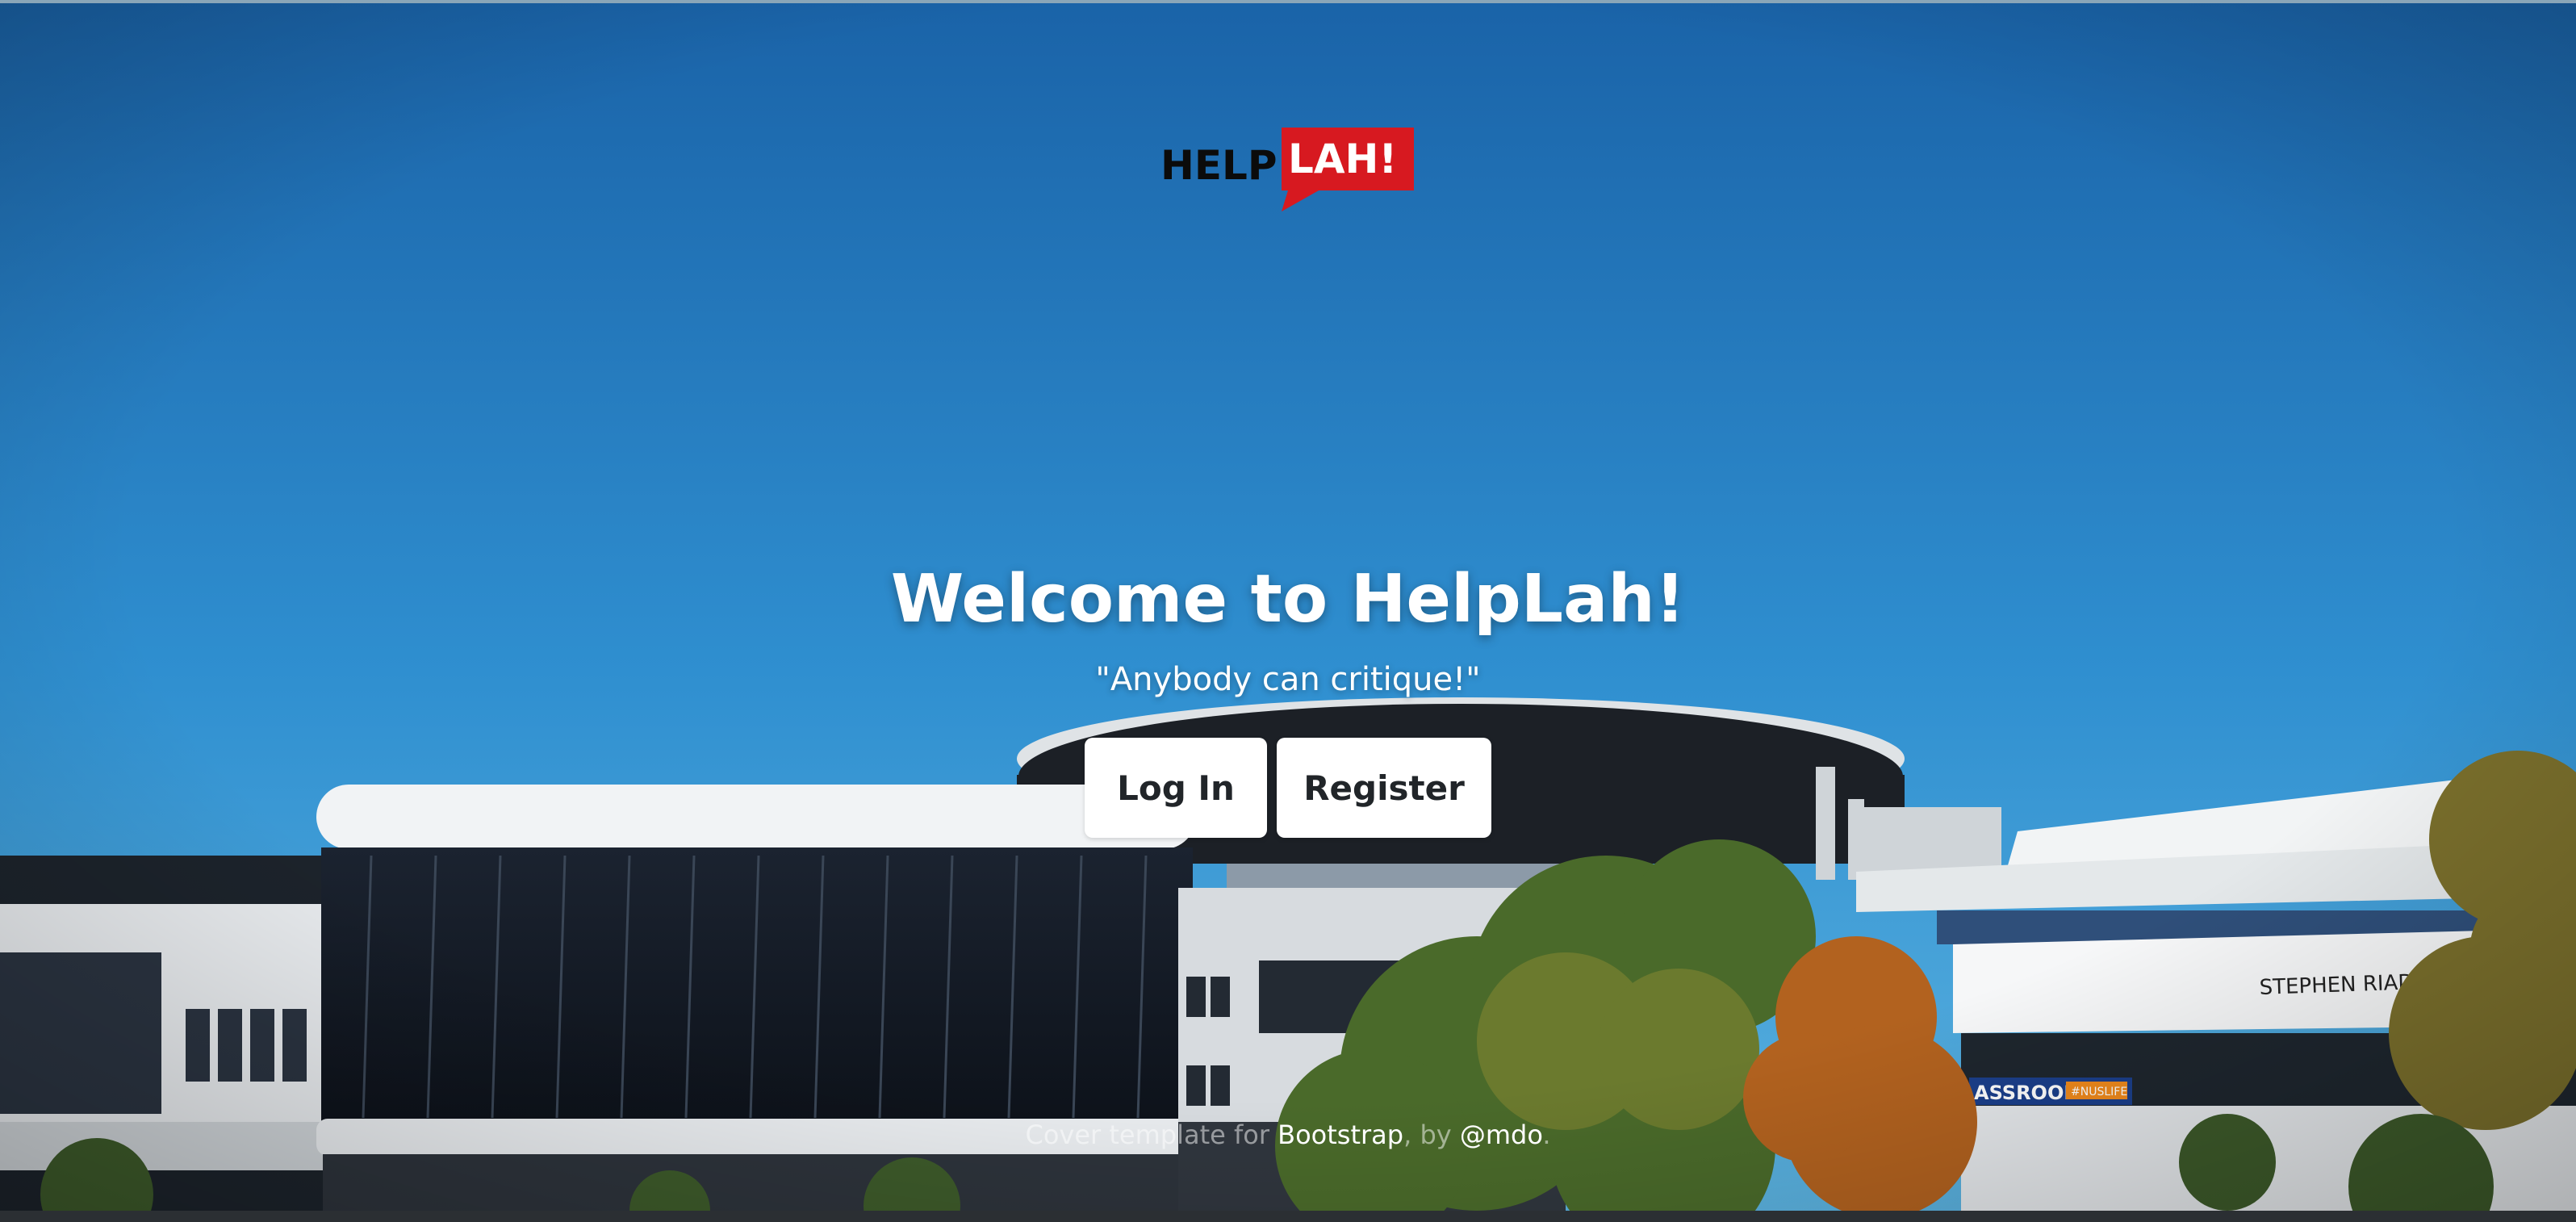 This screenshot has width=2576, height=1222. Describe the element at coordinates (1340, 1134) in the screenshot. I see `bootstrap-link: Bootstrap` at that location.